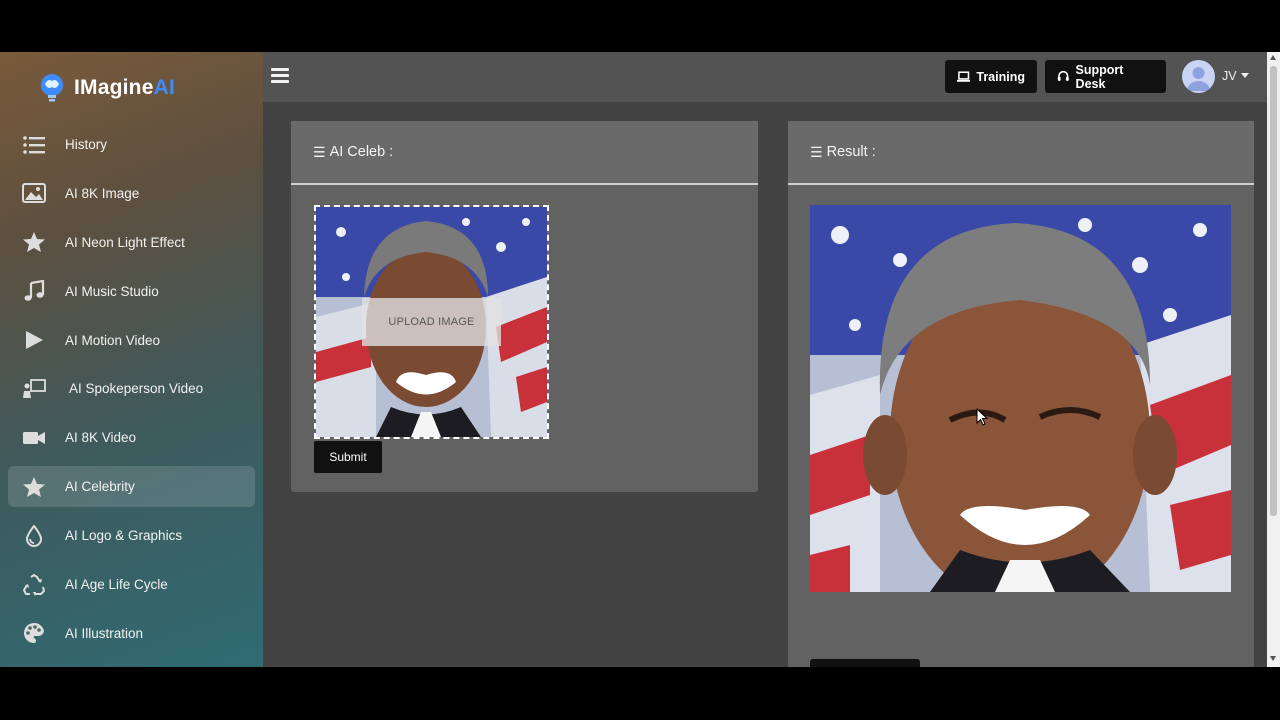 Image resolution: width=1280 pixels, height=720 pixels. Describe the element at coordinates (1245, 75) in the screenshot. I see `caret-down-icon` at that location.